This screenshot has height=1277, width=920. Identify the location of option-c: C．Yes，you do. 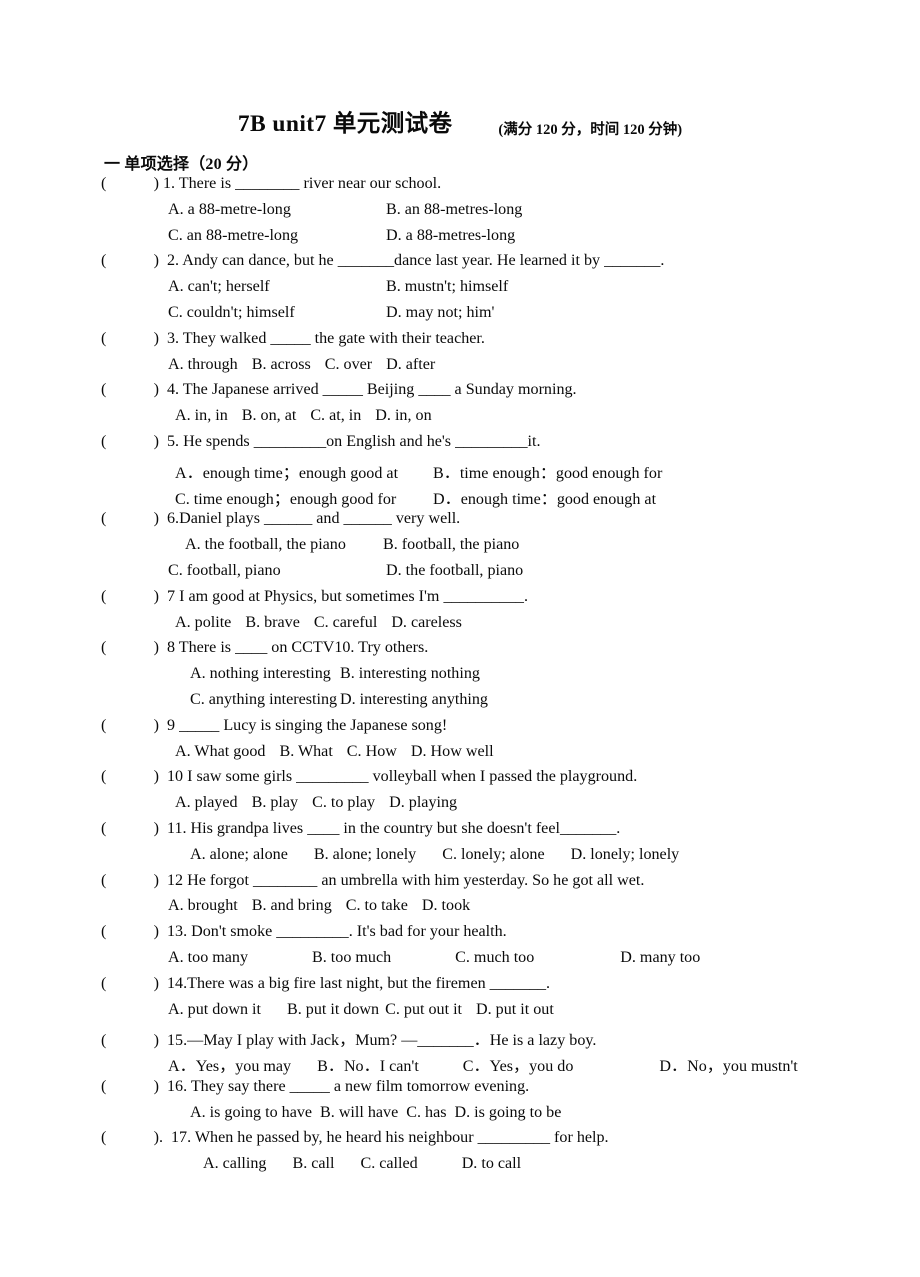
(518, 1064).